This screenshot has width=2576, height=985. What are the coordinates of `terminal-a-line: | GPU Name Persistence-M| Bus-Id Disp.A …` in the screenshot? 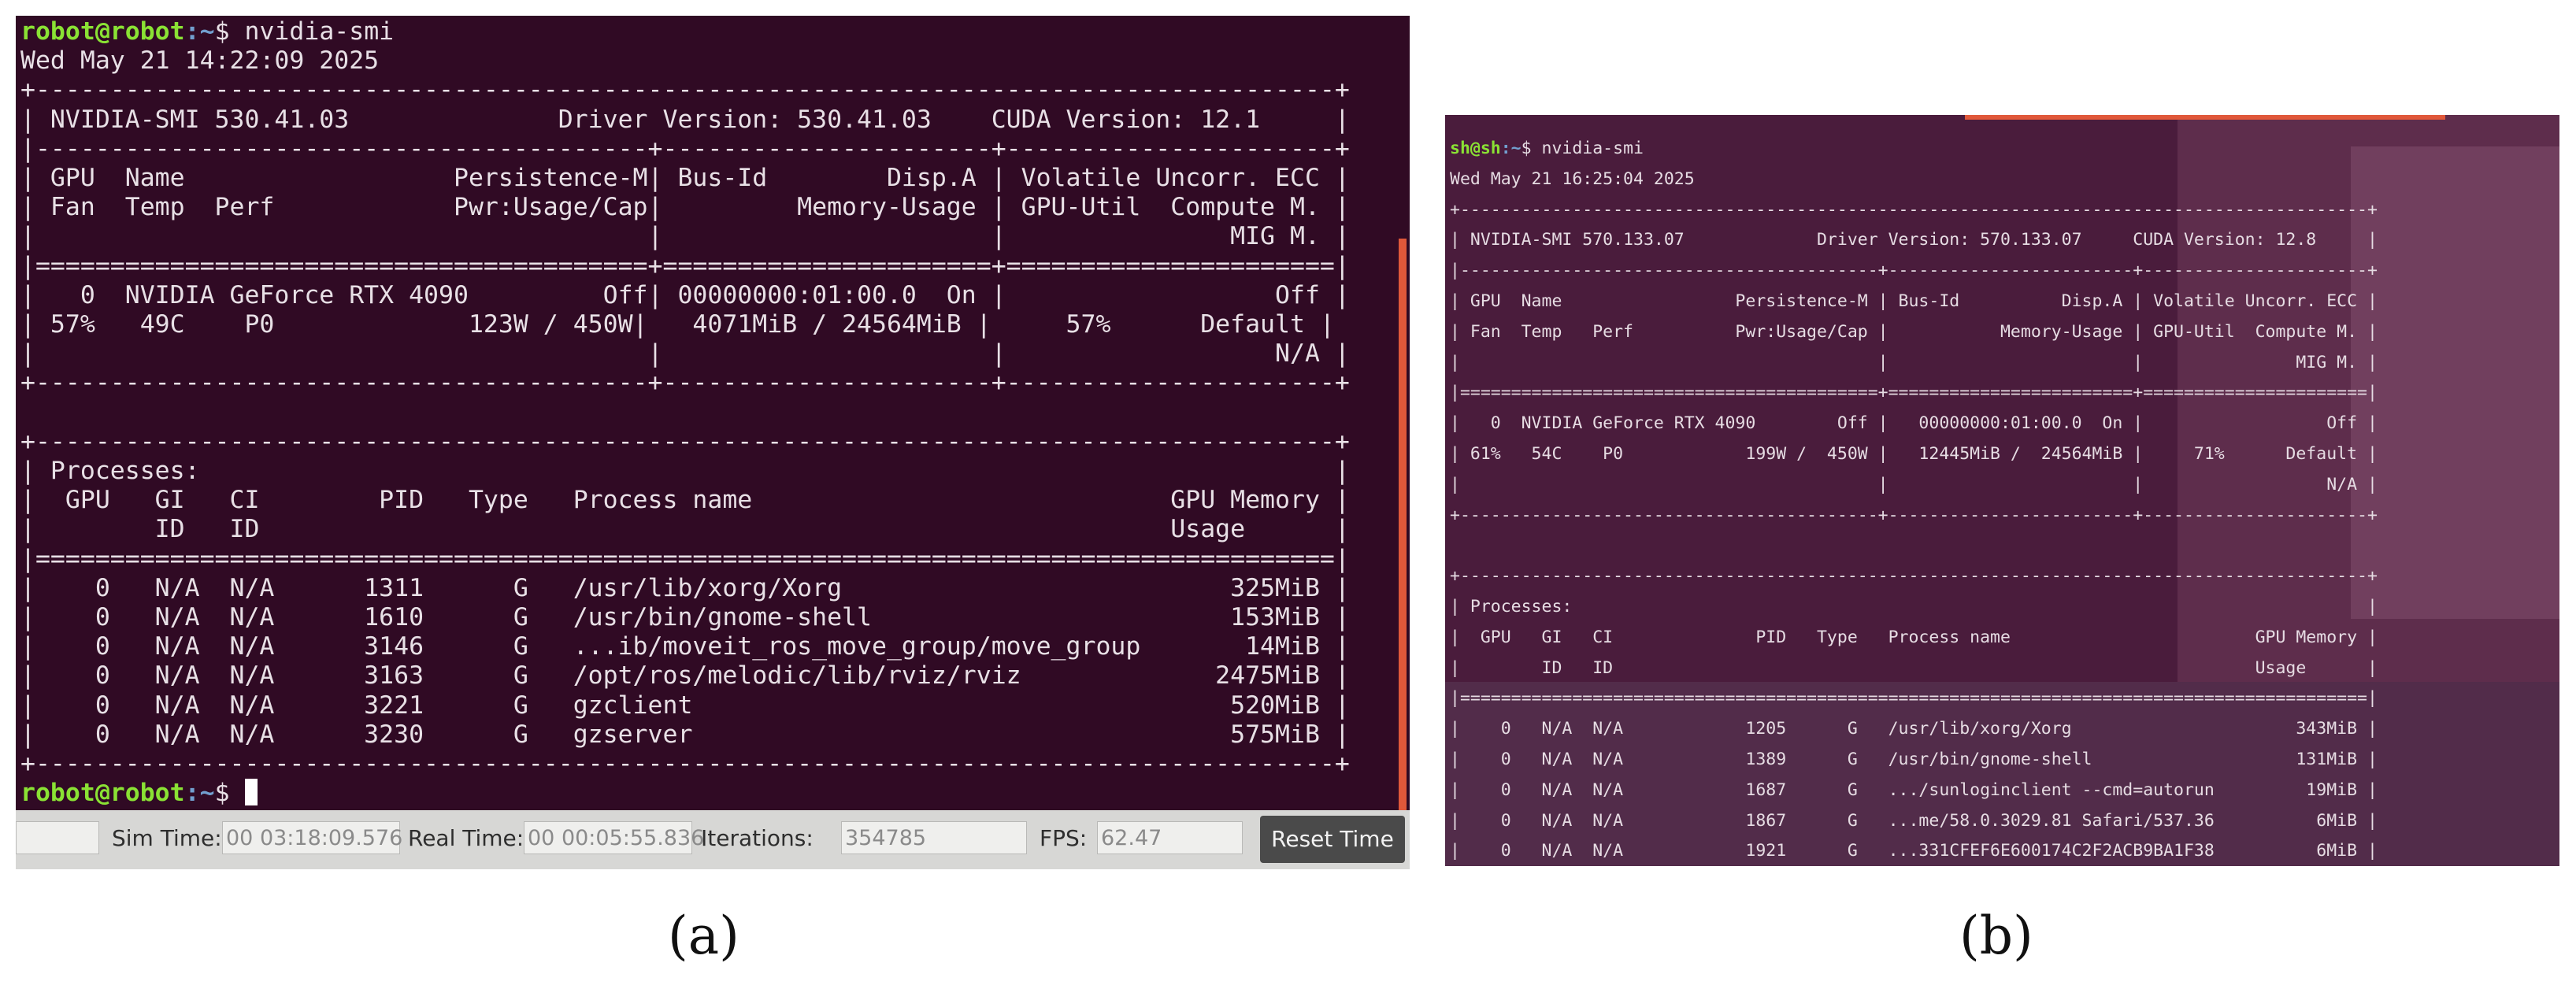 It's located at (685, 178).